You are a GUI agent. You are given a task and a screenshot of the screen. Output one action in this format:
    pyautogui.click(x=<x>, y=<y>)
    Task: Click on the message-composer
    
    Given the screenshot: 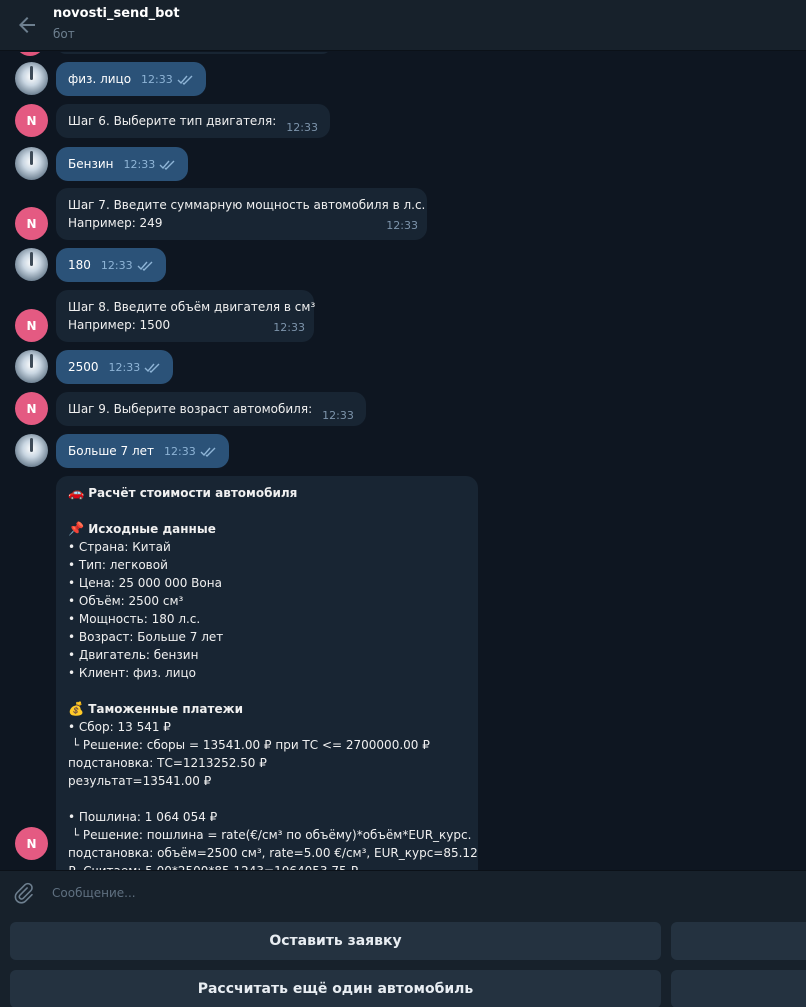 What is the action you would take?
    pyautogui.click(x=403, y=892)
    